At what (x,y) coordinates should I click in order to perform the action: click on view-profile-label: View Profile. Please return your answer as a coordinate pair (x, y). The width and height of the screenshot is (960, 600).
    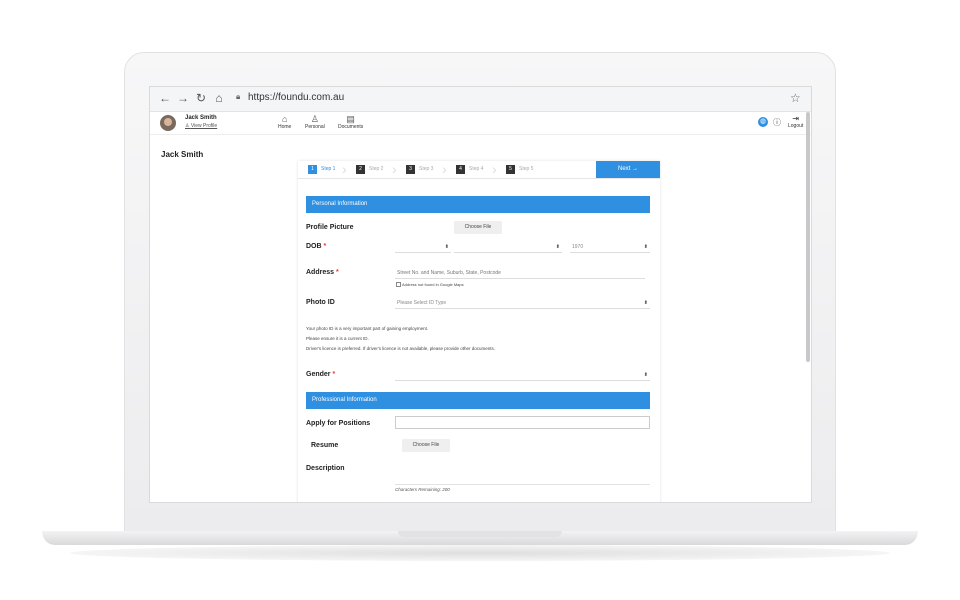
    Looking at the image, I should click on (204, 126).